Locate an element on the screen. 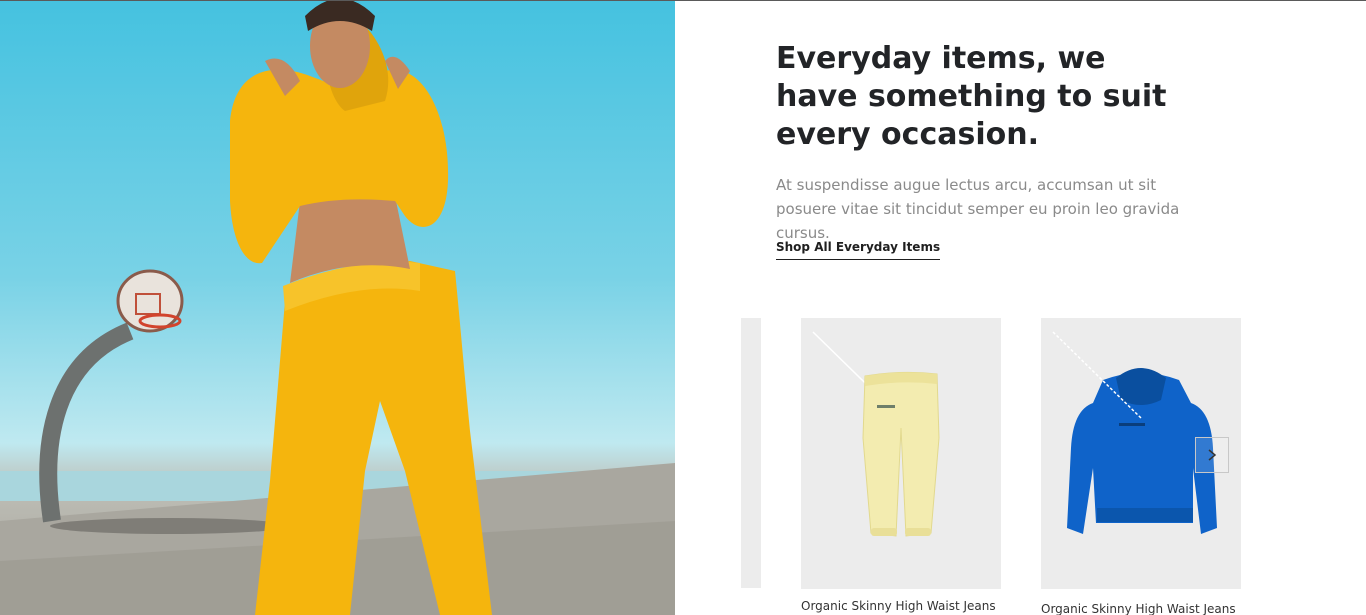 Image resolution: width=1366 pixels, height=615 pixels. product-card: Organic Skinny High Waist Jeans is located at coordinates (901, 465).